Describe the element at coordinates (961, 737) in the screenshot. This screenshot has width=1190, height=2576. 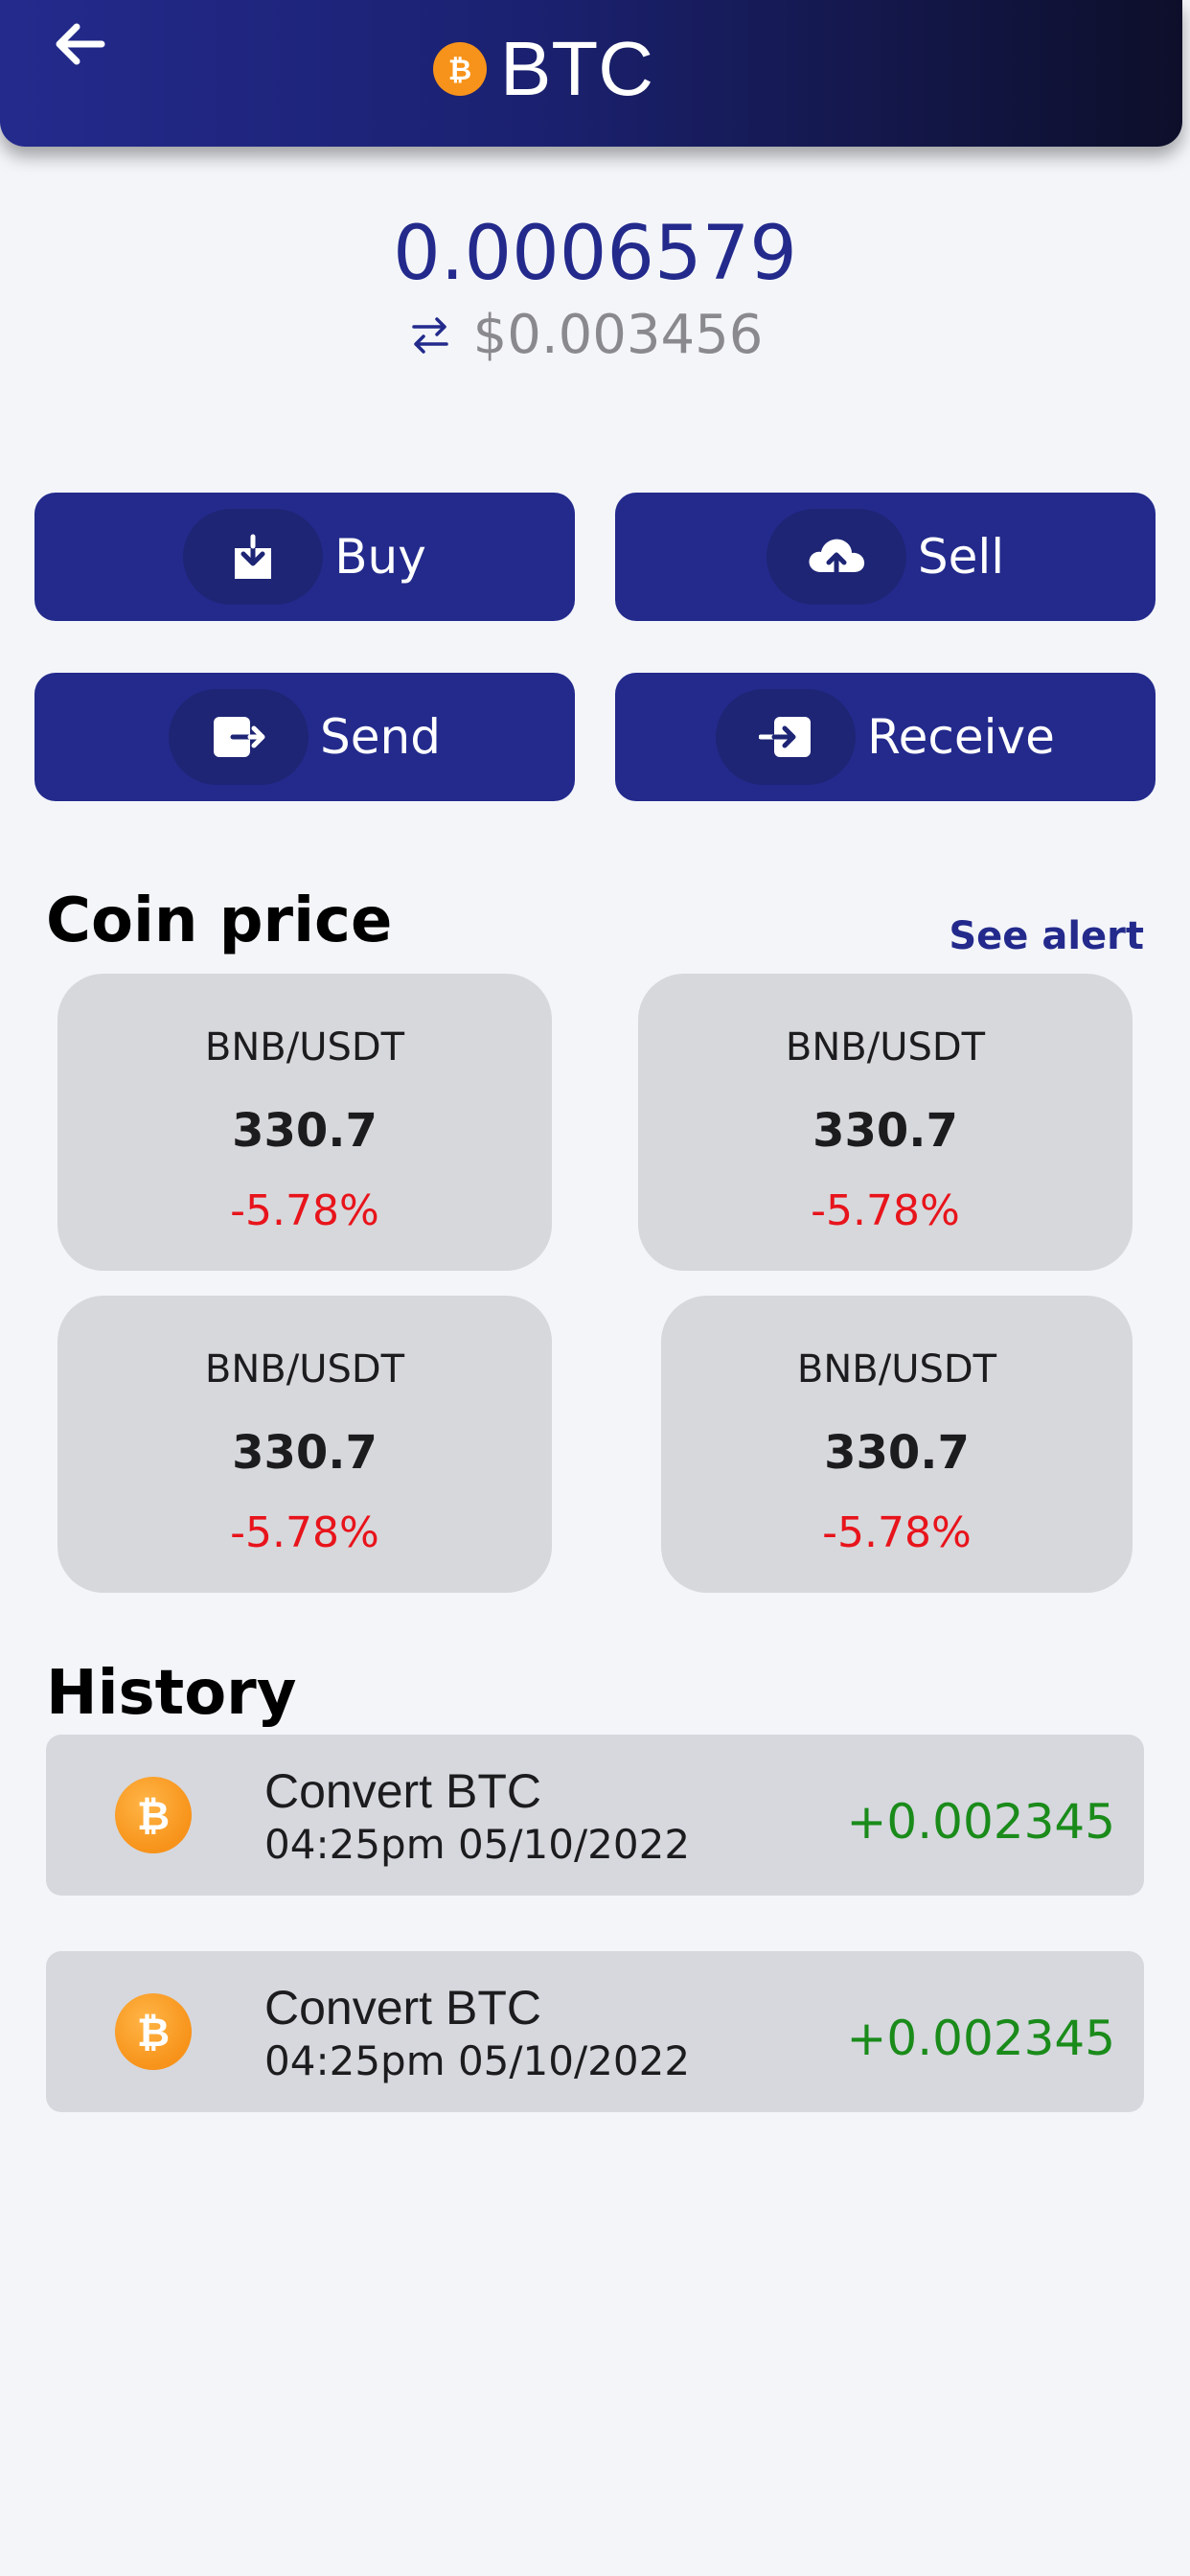
I see `receive-label: Receive` at that location.